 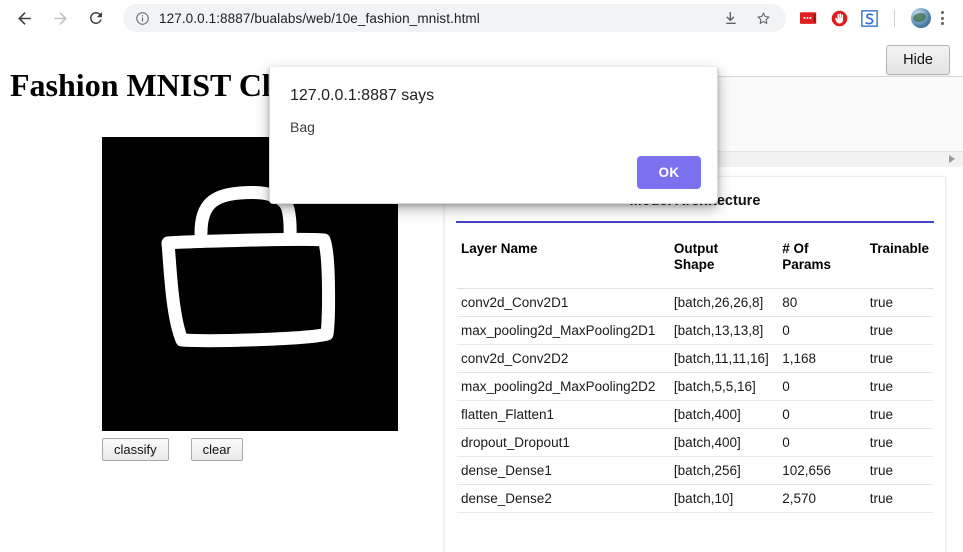 I want to click on toolbar-divider, so click(x=894, y=18).